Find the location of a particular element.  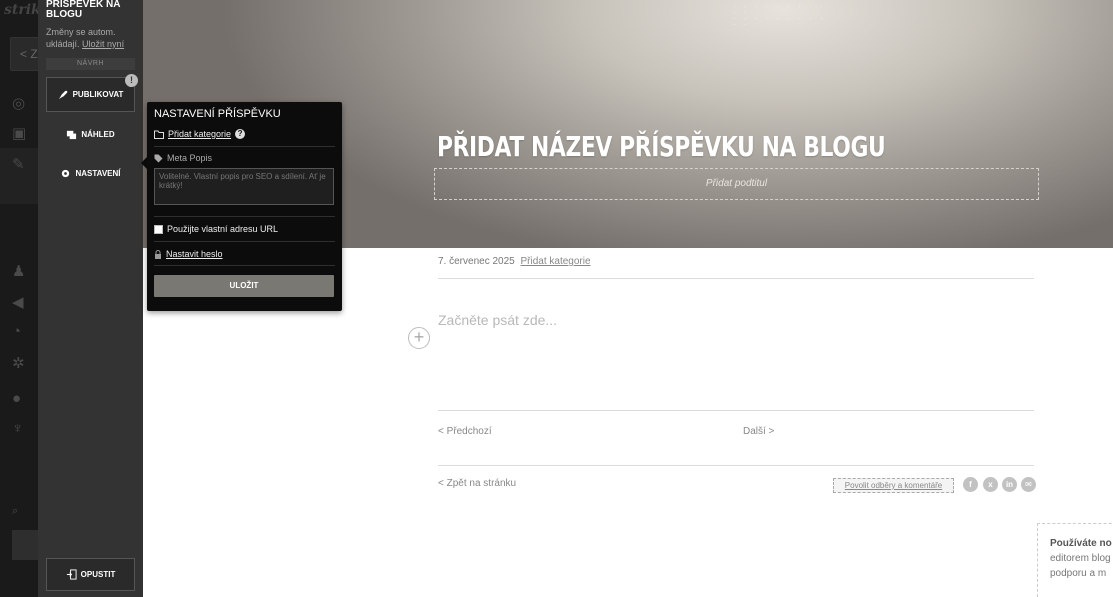

preview-label: NÁHLED is located at coordinates (98, 134).